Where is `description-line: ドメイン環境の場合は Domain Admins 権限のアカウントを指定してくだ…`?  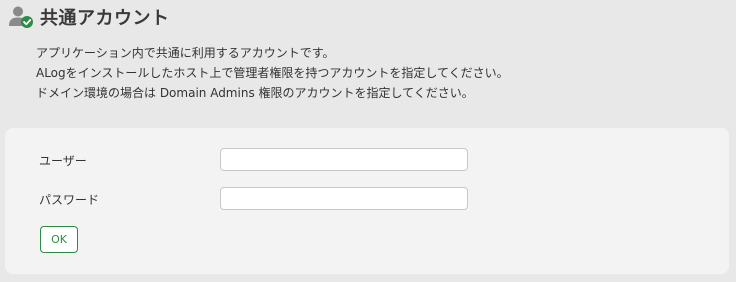
description-line: ドメイン環境の場合は Domain Admins 権限のアカウントを指定してくだ… is located at coordinates (255, 93).